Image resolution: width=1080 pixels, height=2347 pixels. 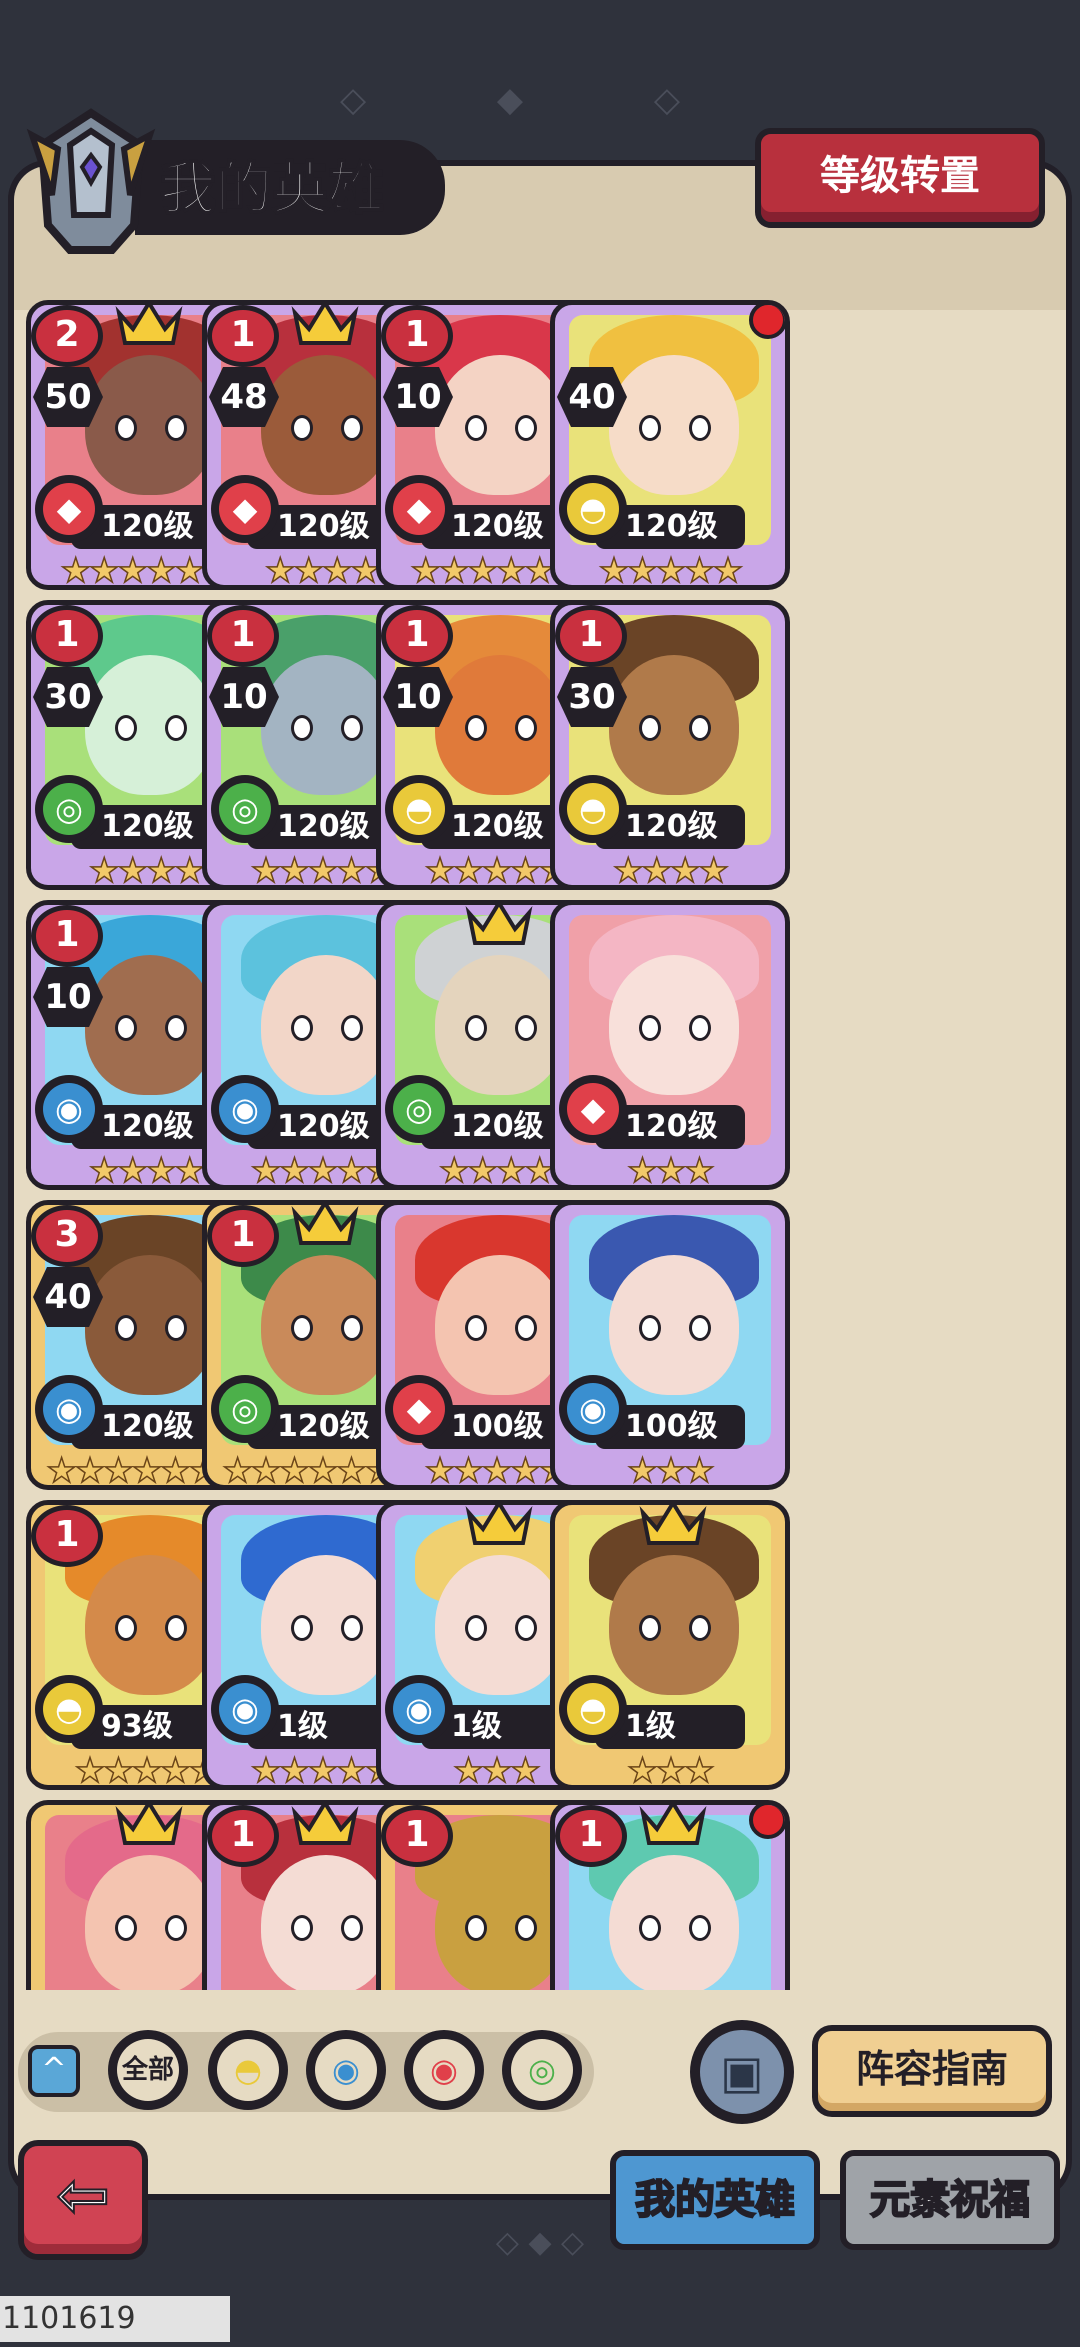 I want to click on rank-badge: 2, so click(x=67, y=336).